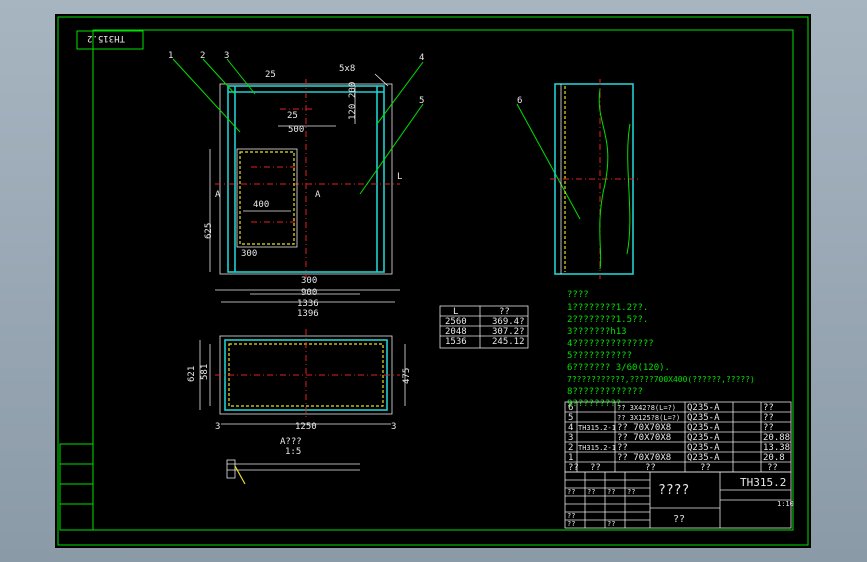 The height and width of the screenshot is (562, 867). What do you see at coordinates (673, 490) in the screenshot?
I see `title-name: ????` at bounding box center [673, 490].